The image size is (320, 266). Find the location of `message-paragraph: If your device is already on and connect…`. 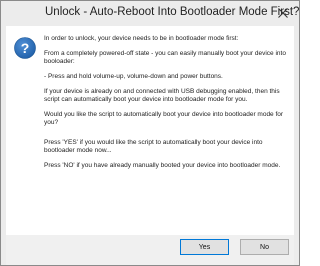

message-paragraph: If your device is already on and connect… is located at coordinates (162, 95).